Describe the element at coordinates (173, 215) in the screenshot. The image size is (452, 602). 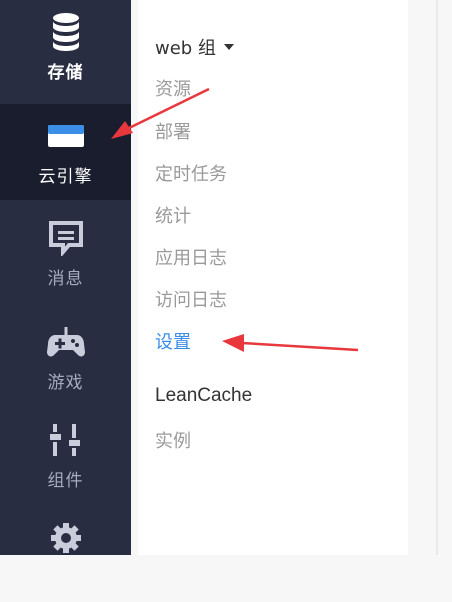
I see `menu-item-stats: 统计` at that location.